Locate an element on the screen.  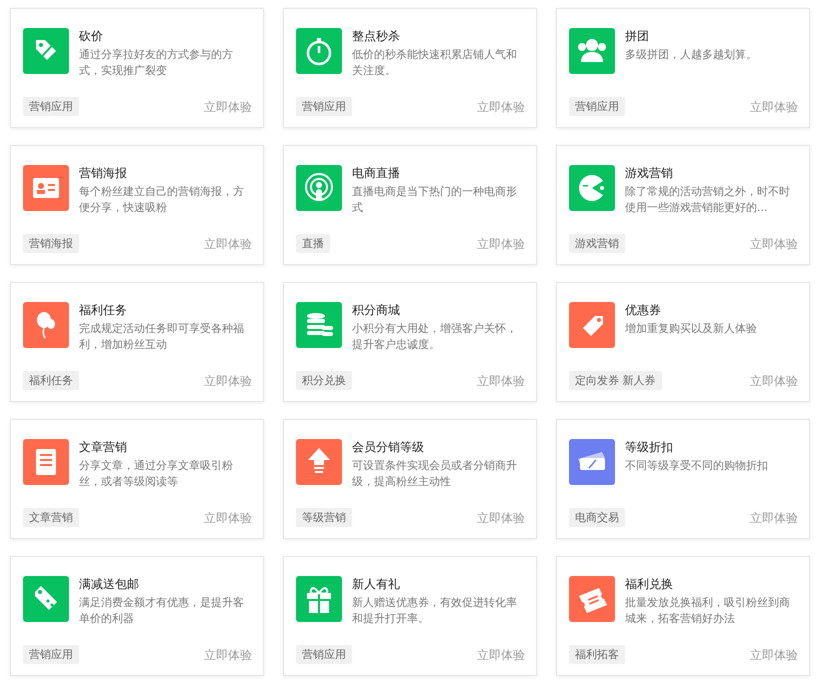
card-description: 分享文章，通过分享文章吸引粉丝，或者等级阅读等 is located at coordinates (156, 474).